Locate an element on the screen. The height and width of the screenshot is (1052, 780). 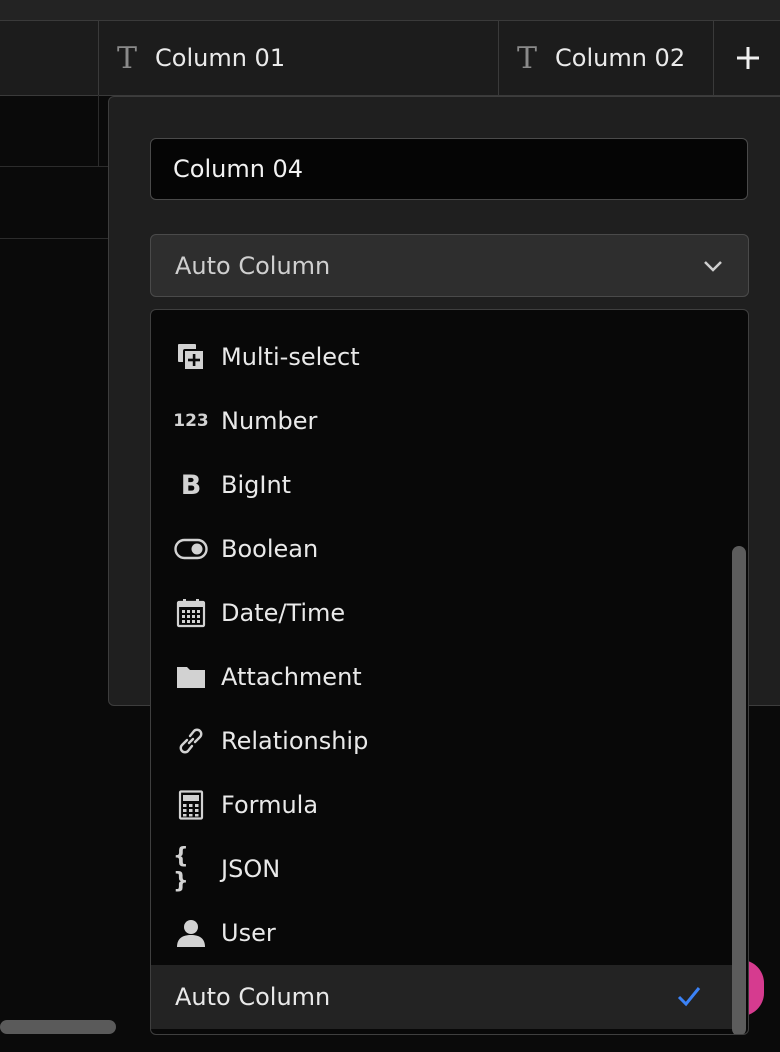
dropdown-option-label: Number is located at coordinates (269, 421).